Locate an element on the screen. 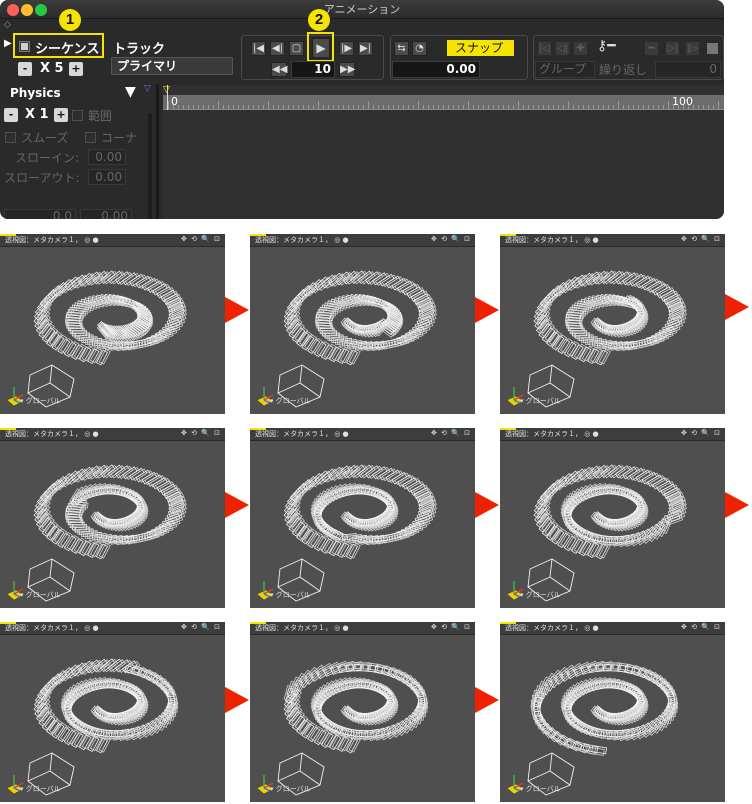 The image size is (752, 804). fast-forward-button: ▶▶ is located at coordinates (347, 69).